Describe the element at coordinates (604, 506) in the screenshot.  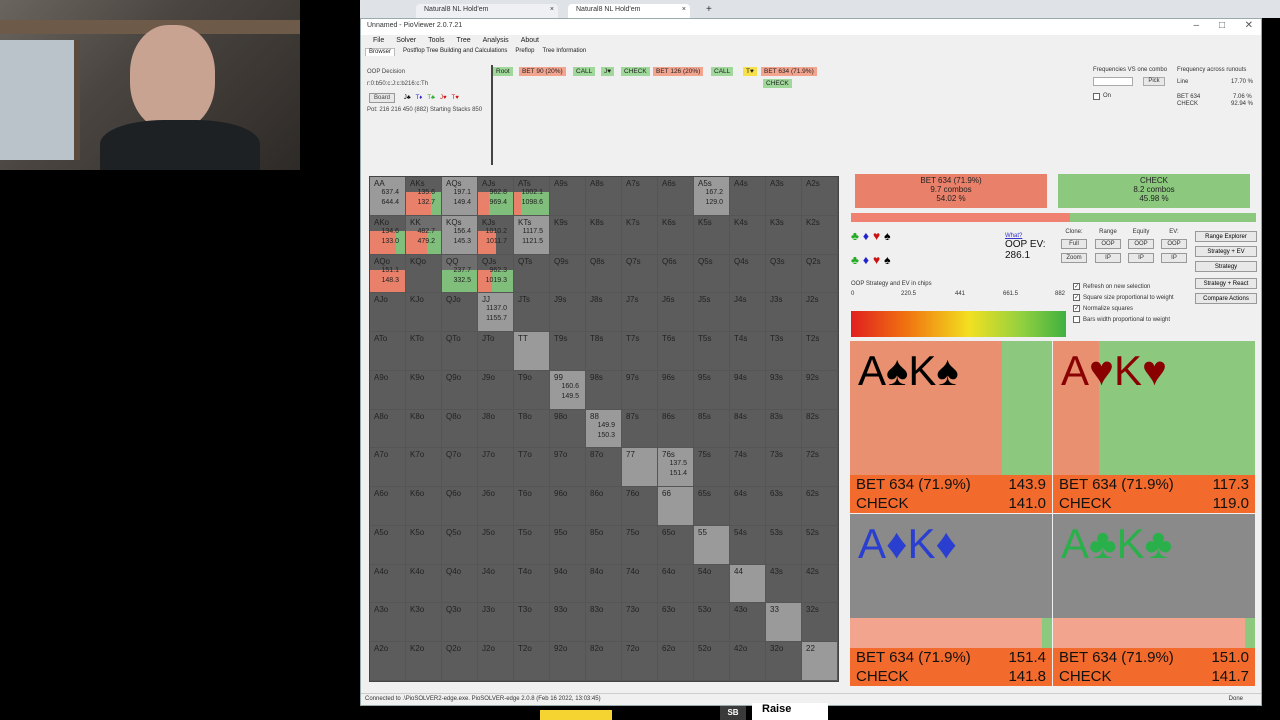
I see `hand-cell: 86o` at that location.